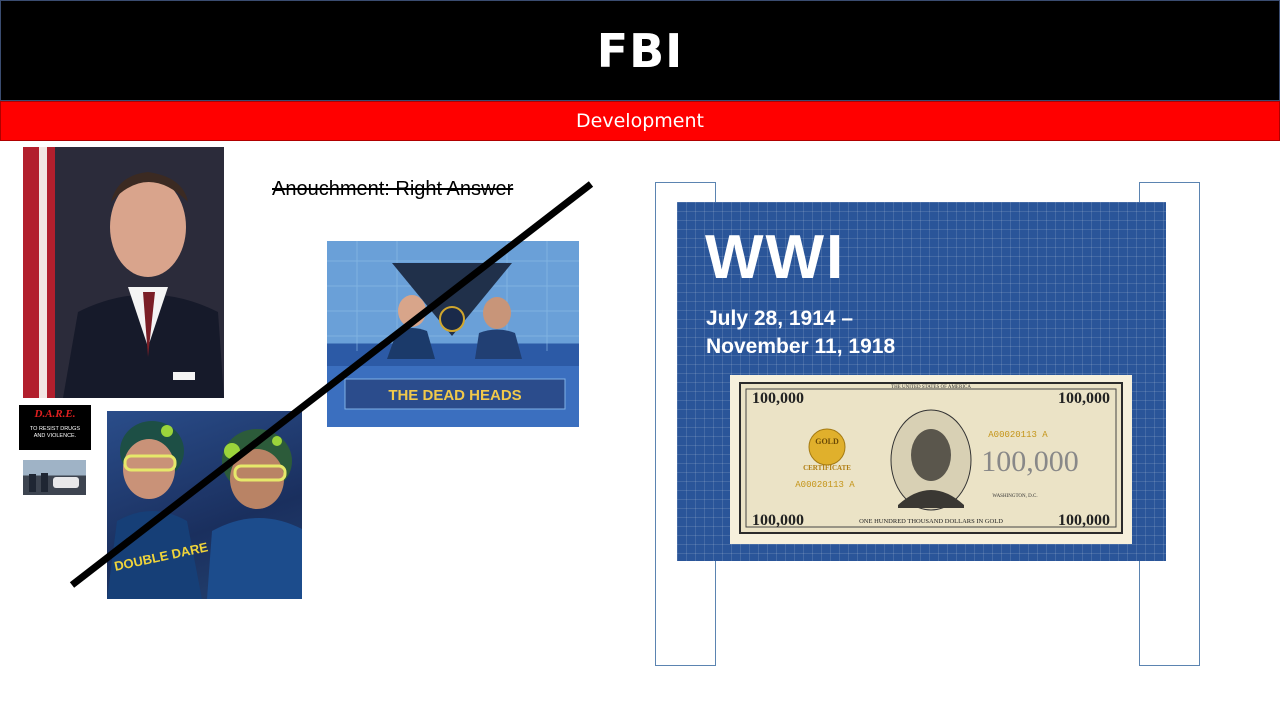 The width and height of the screenshot is (1280, 720). Describe the element at coordinates (778, 520) in the screenshot. I see `bill-denomination-bl: 100,000` at that location.